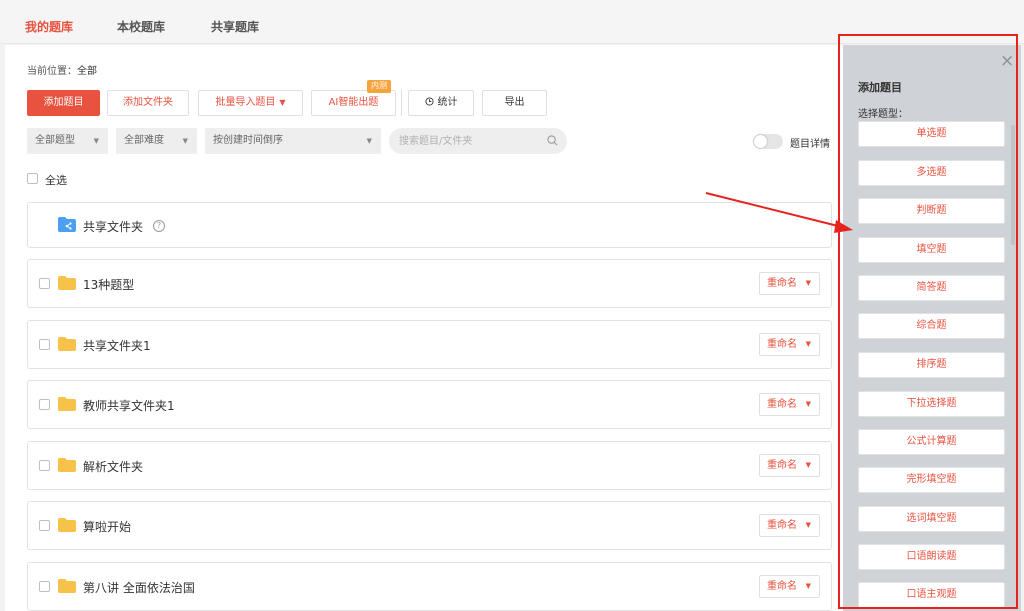  Describe the element at coordinates (245, 102) in the screenshot. I see `batch-import-label: 批量导入题目` at that location.